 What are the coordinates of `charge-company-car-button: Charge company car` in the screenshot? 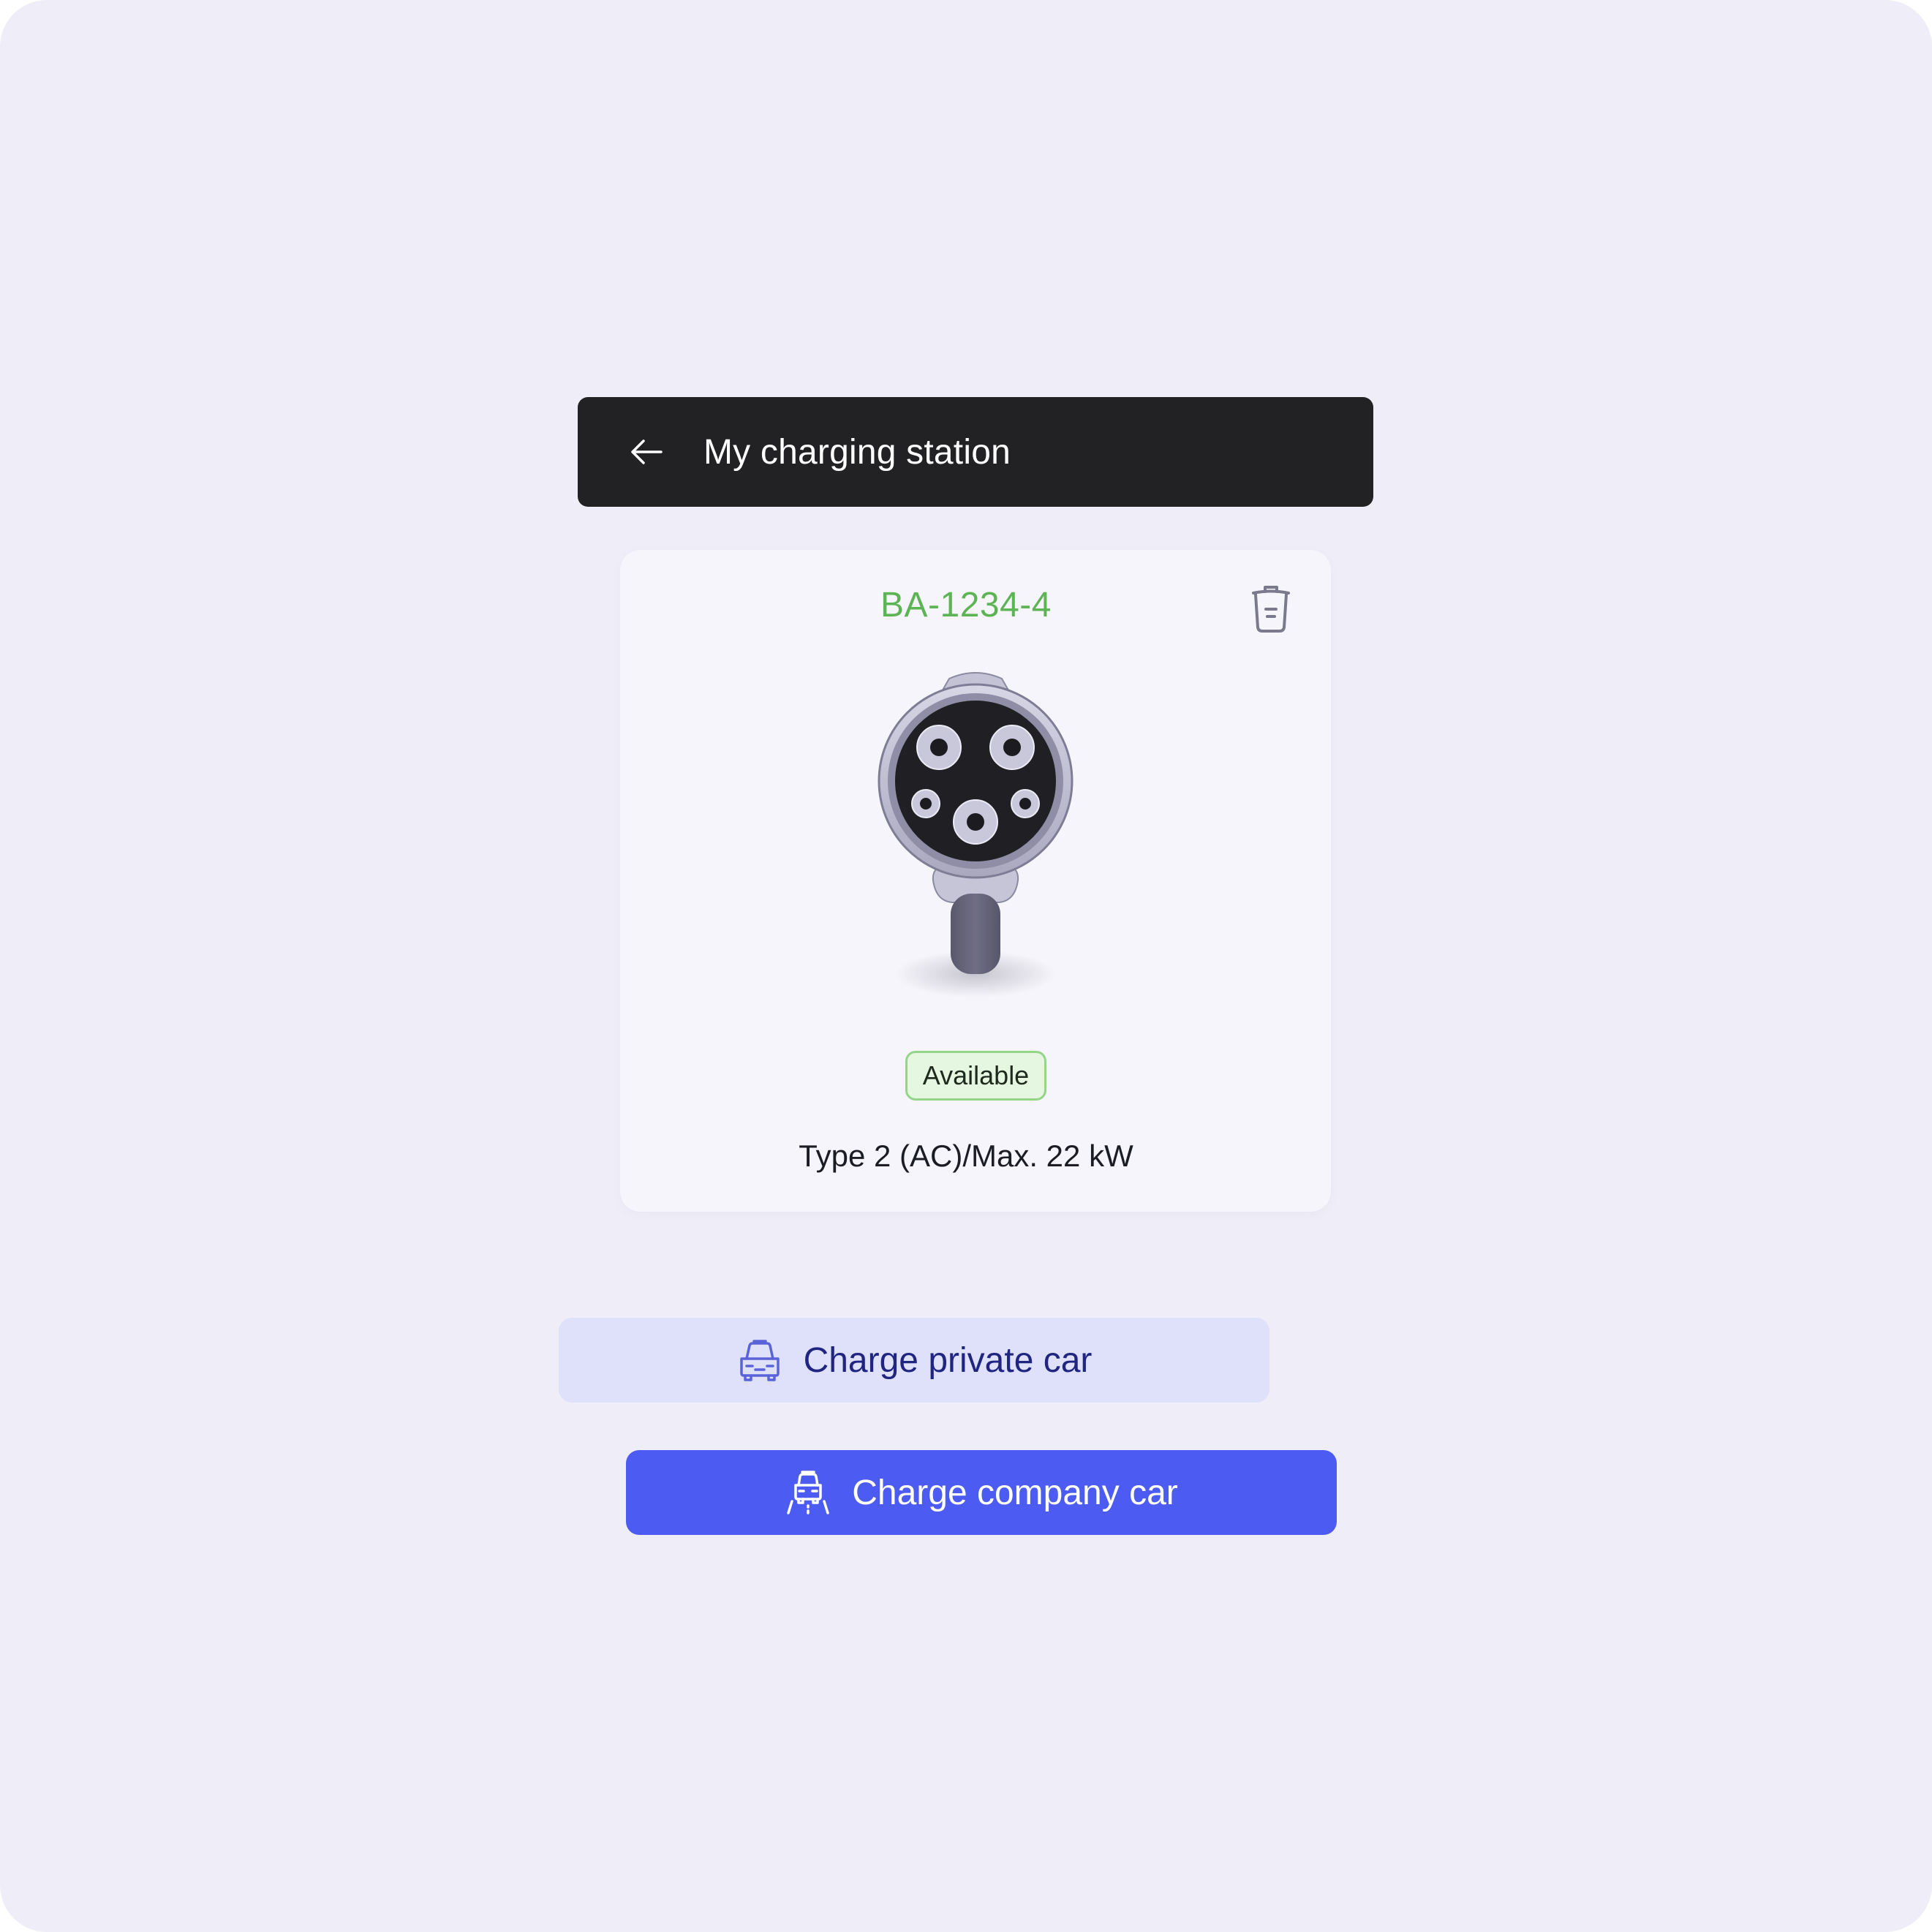 It's located at (981, 1492).